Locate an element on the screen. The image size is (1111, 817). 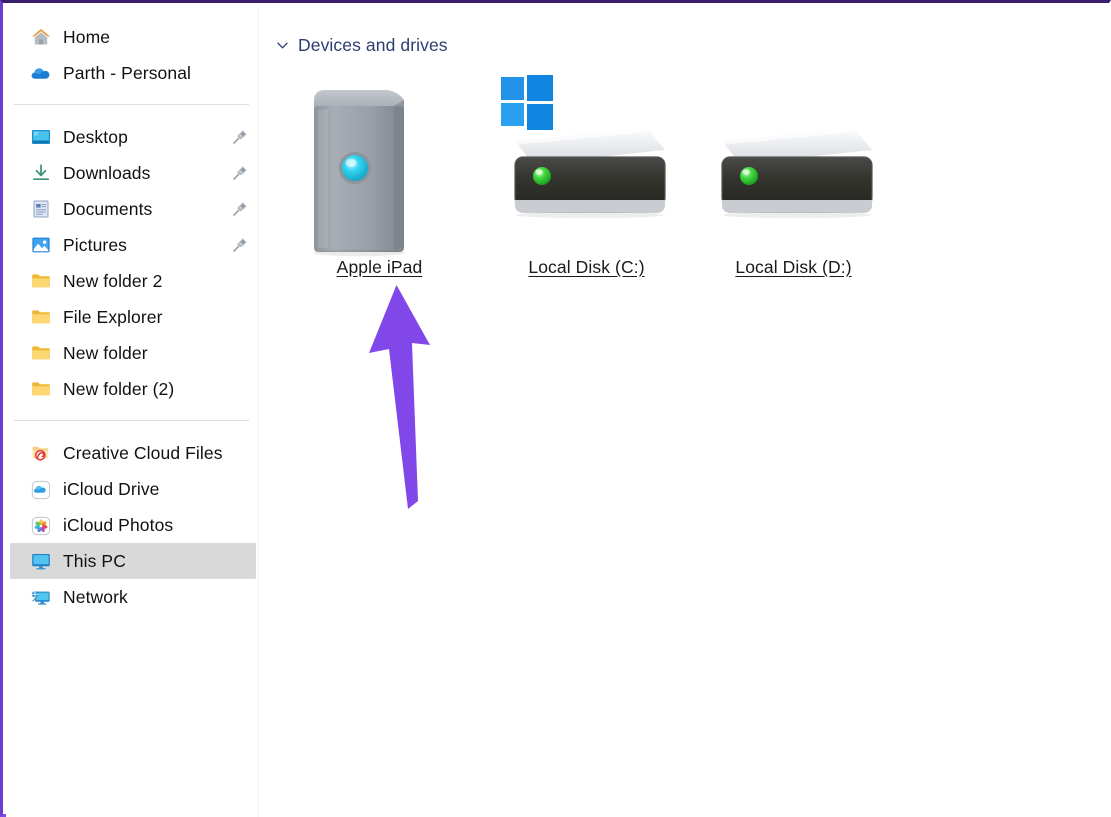
sidebar-item-pictures: Pictures is located at coordinates (132, 245).